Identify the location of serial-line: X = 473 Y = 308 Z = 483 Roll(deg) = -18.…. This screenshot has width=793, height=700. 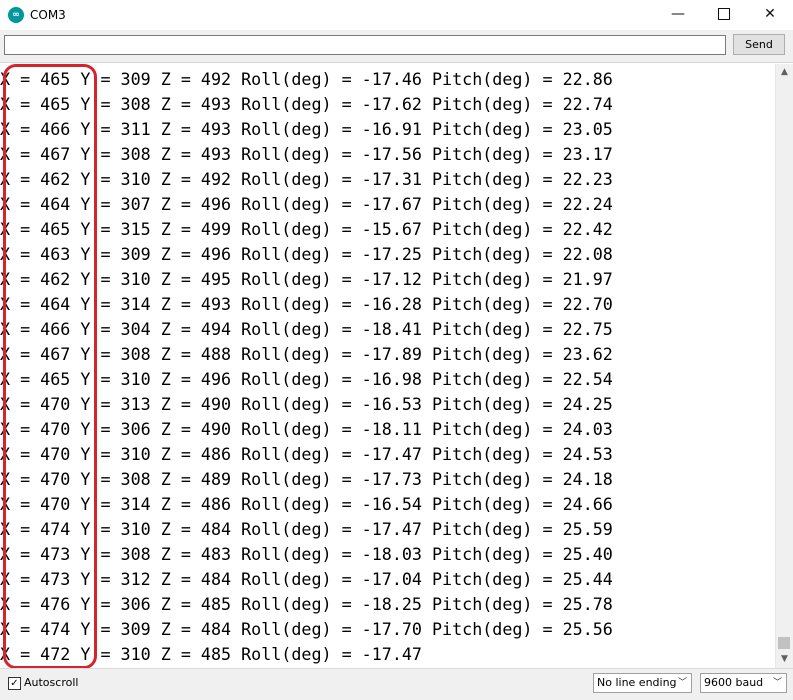
(306, 554).